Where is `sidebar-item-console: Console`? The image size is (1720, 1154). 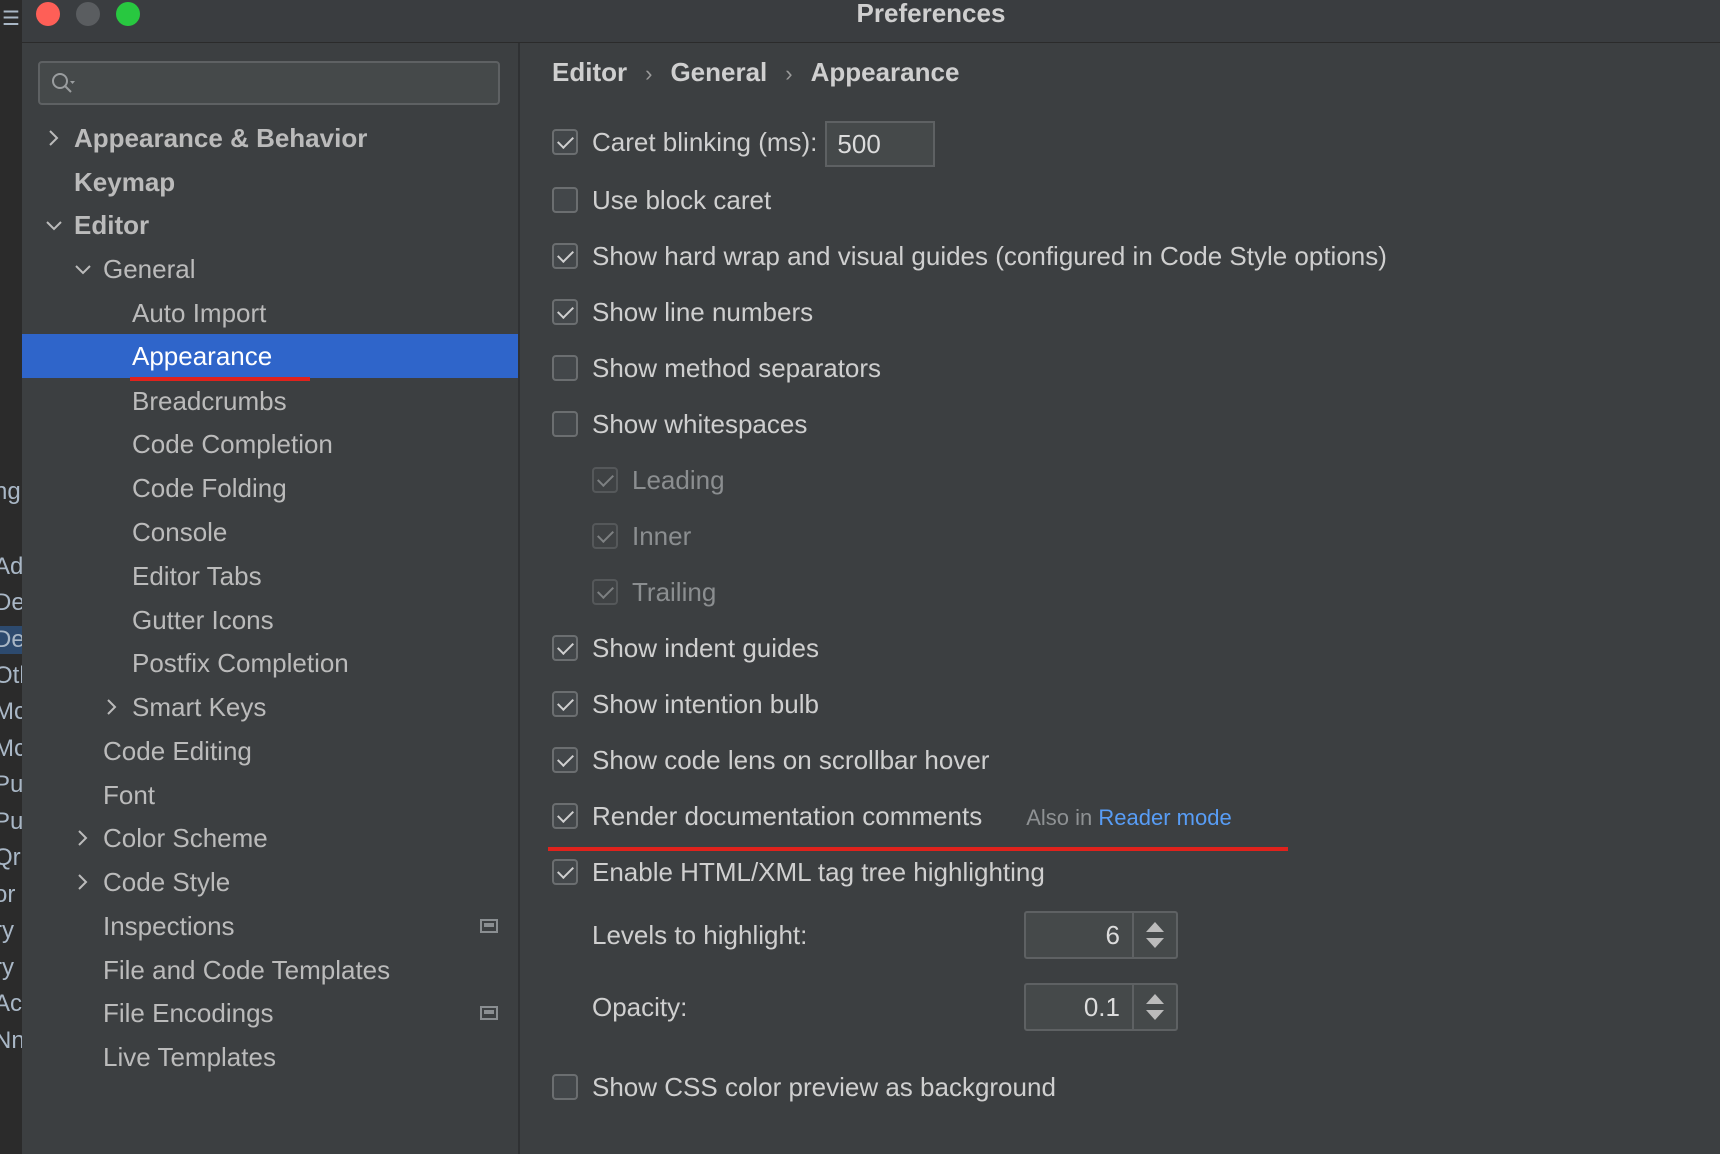
sidebar-item-console: Console is located at coordinates (270, 532).